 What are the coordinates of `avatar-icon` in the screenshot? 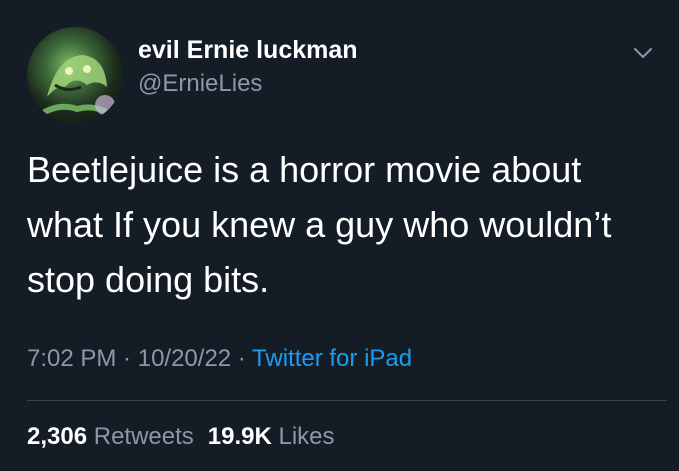 It's located at (77, 88).